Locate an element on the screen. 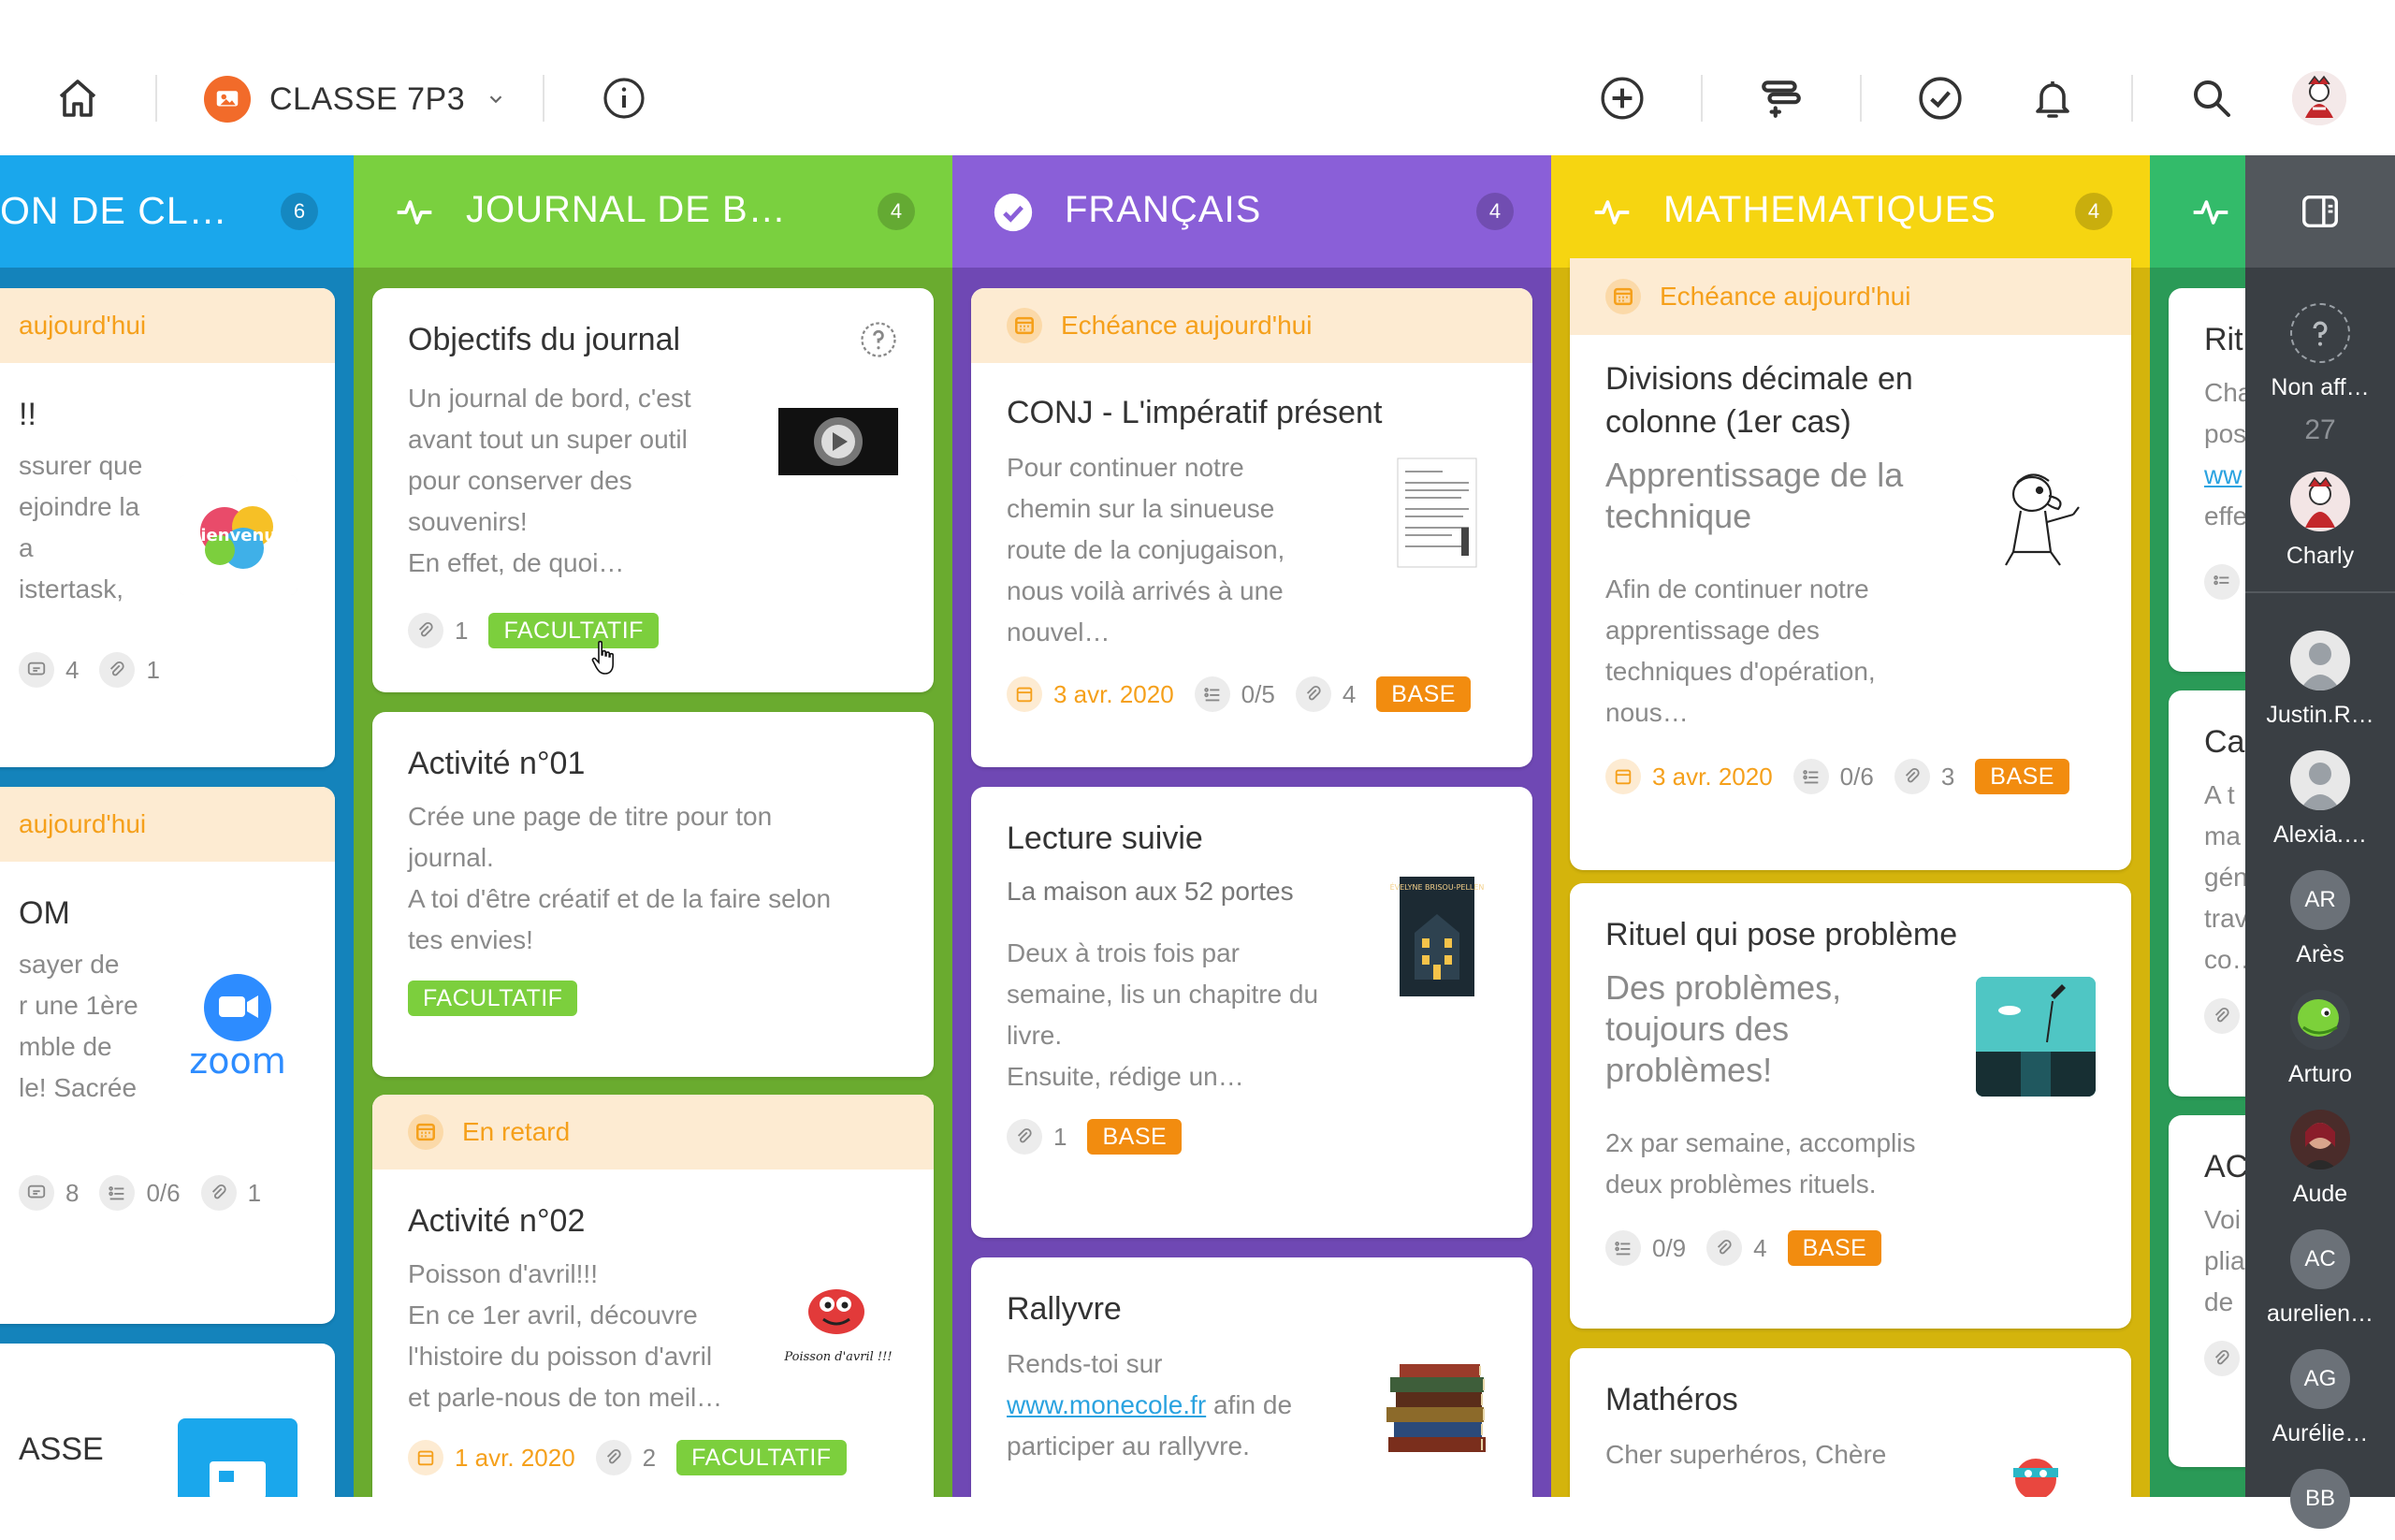 The width and height of the screenshot is (2395, 1540). sort-icon is located at coordinates (1781, 98).